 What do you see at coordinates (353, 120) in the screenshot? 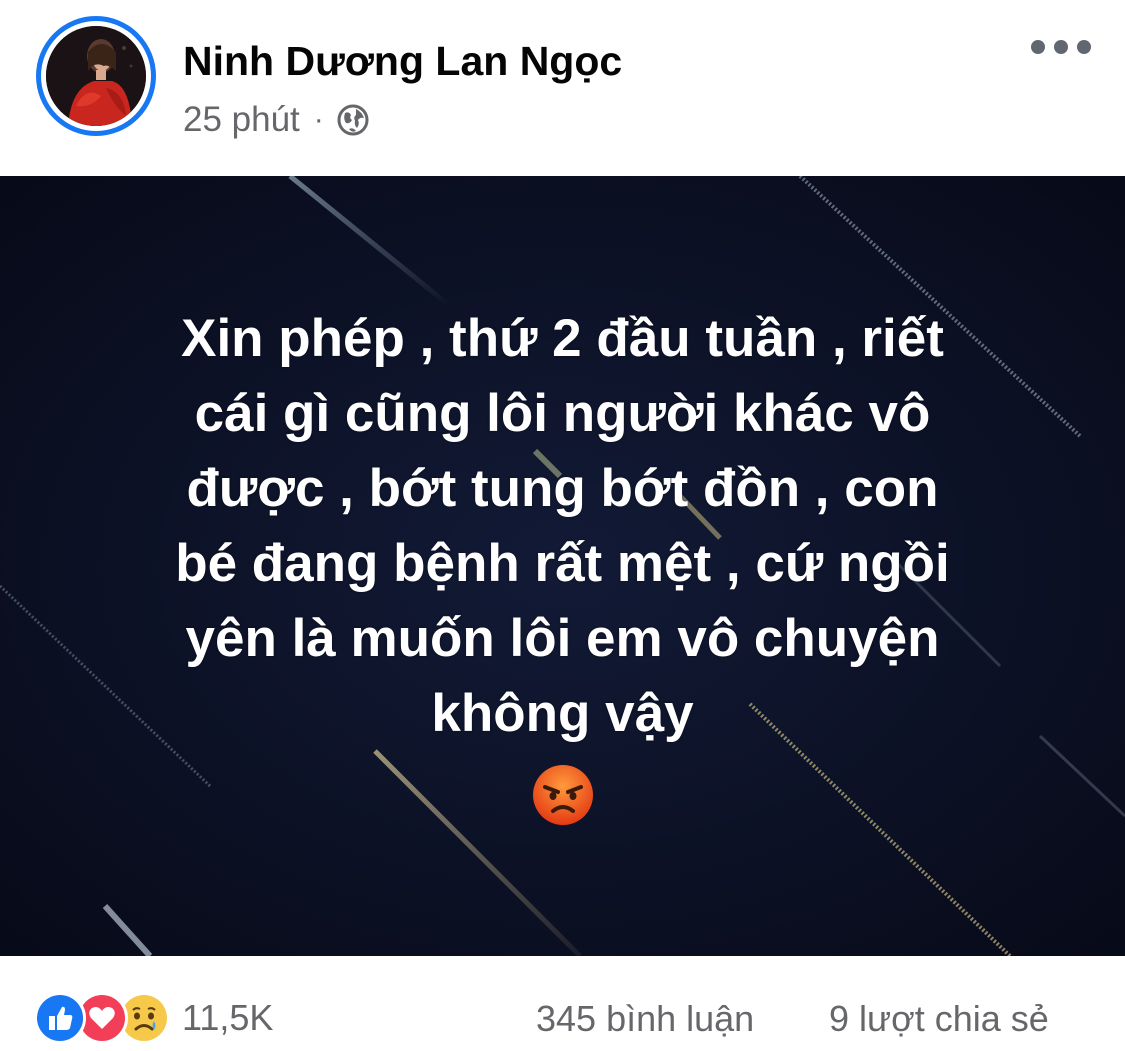
I see `globe-icon` at bounding box center [353, 120].